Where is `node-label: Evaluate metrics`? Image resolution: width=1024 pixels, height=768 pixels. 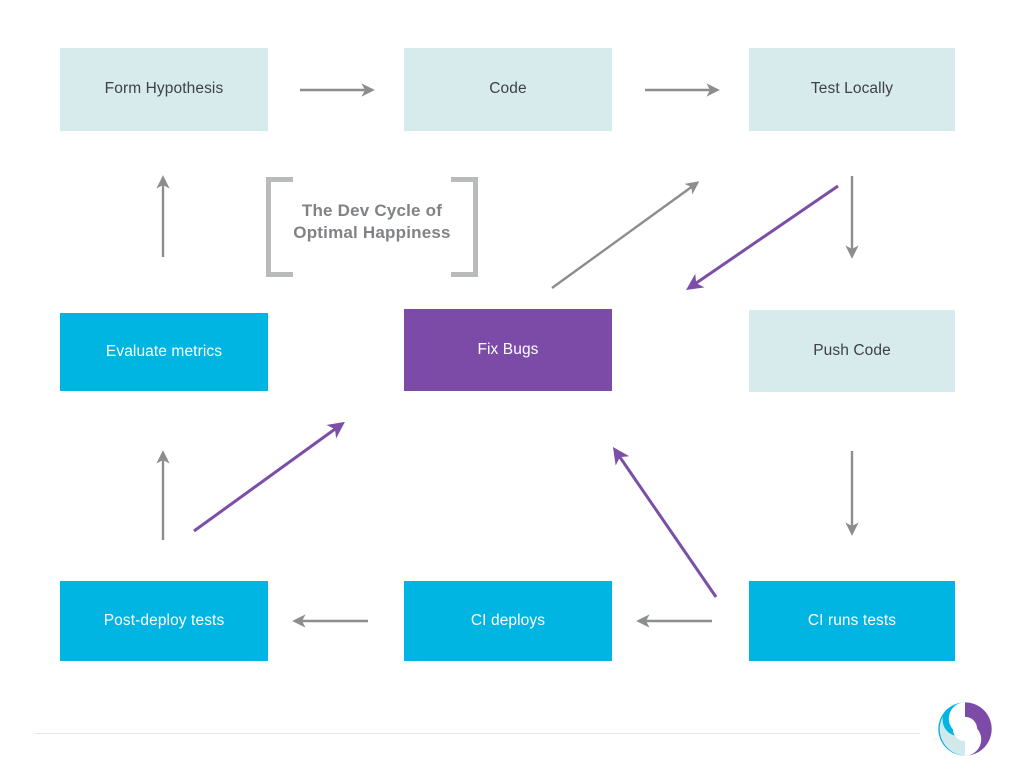 node-label: Evaluate metrics is located at coordinates (164, 351).